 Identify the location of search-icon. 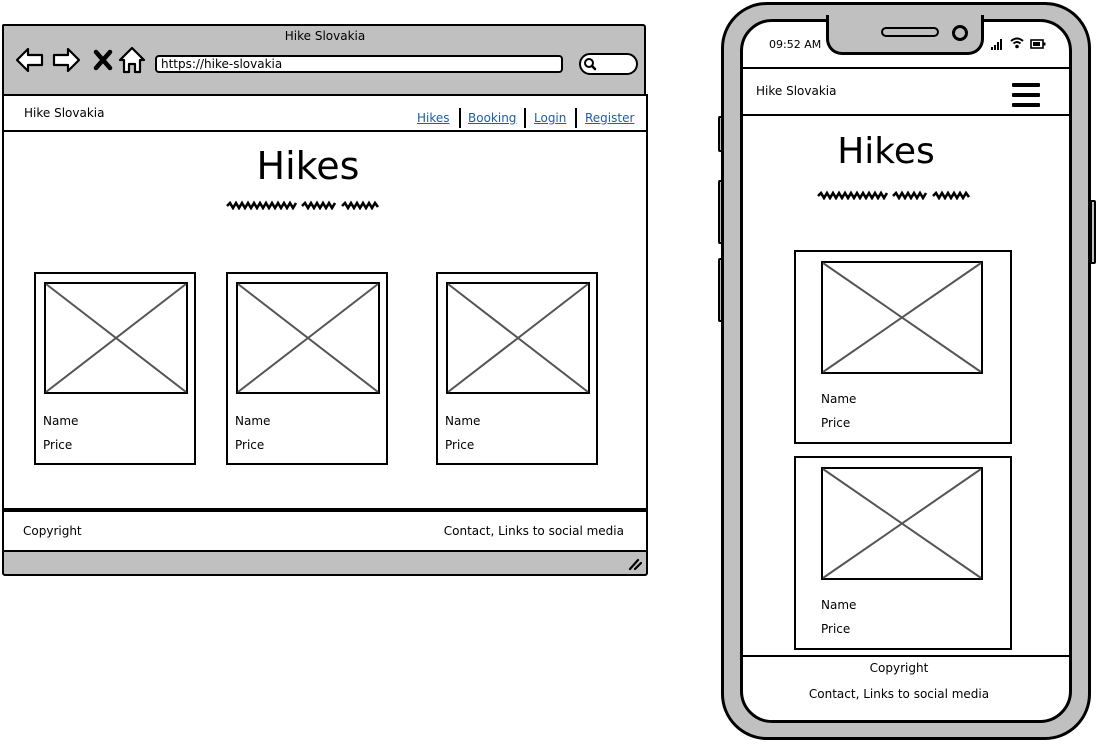
(590, 64).